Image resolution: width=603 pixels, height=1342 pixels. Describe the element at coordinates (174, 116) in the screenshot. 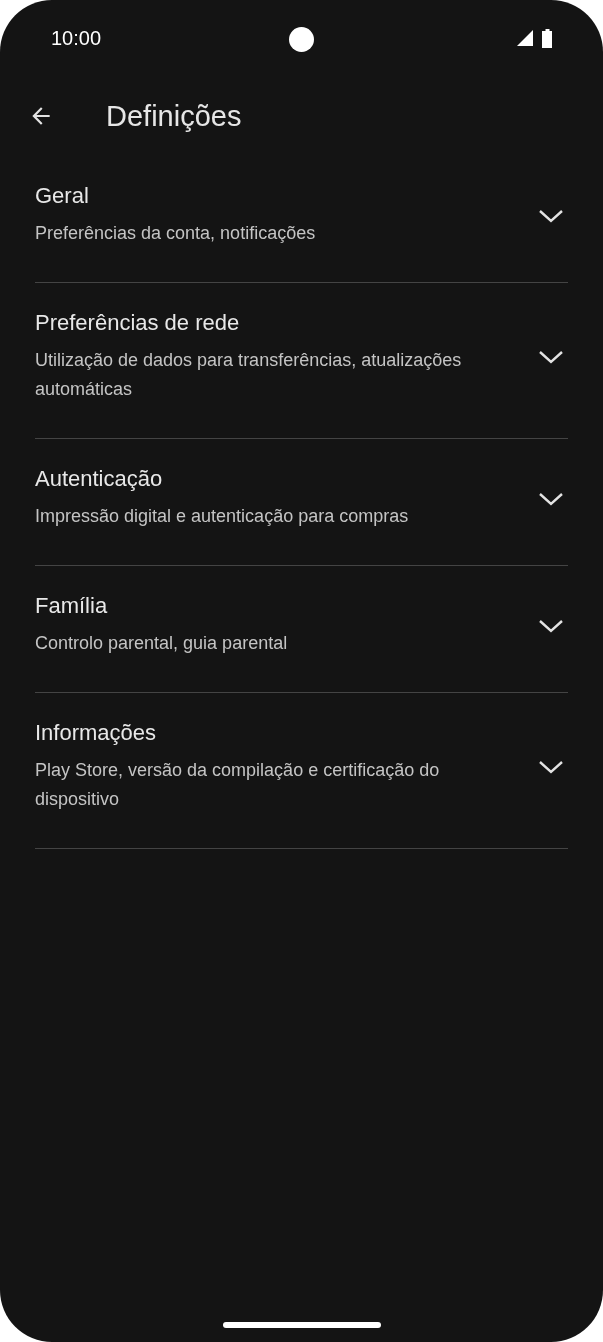

I see `page-title: Definições` at that location.